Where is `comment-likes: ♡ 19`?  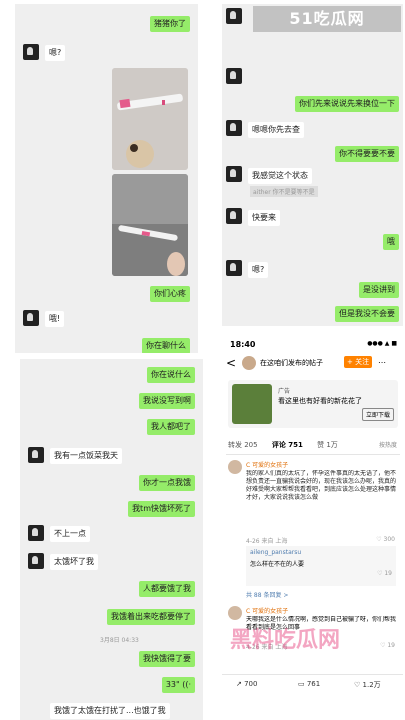 comment-likes: ♡ 19 is located at coordinates (387, 645).